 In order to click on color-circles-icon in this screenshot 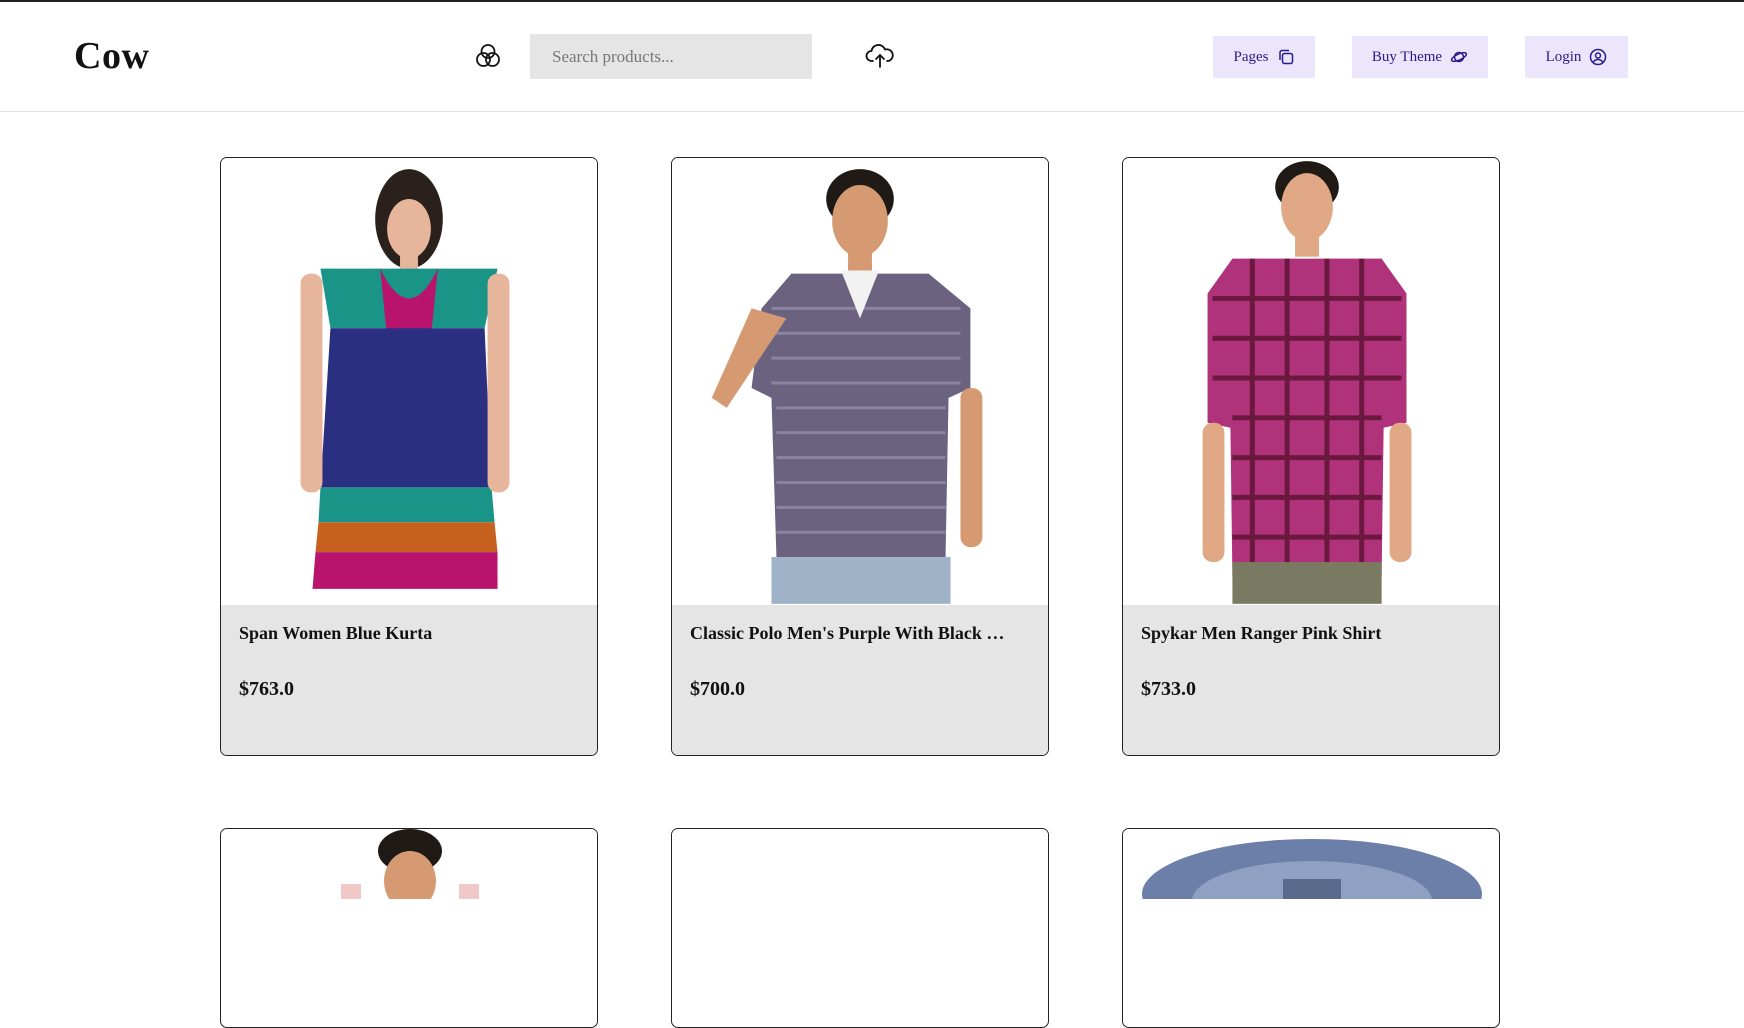, I will do `click(488, 56)`.